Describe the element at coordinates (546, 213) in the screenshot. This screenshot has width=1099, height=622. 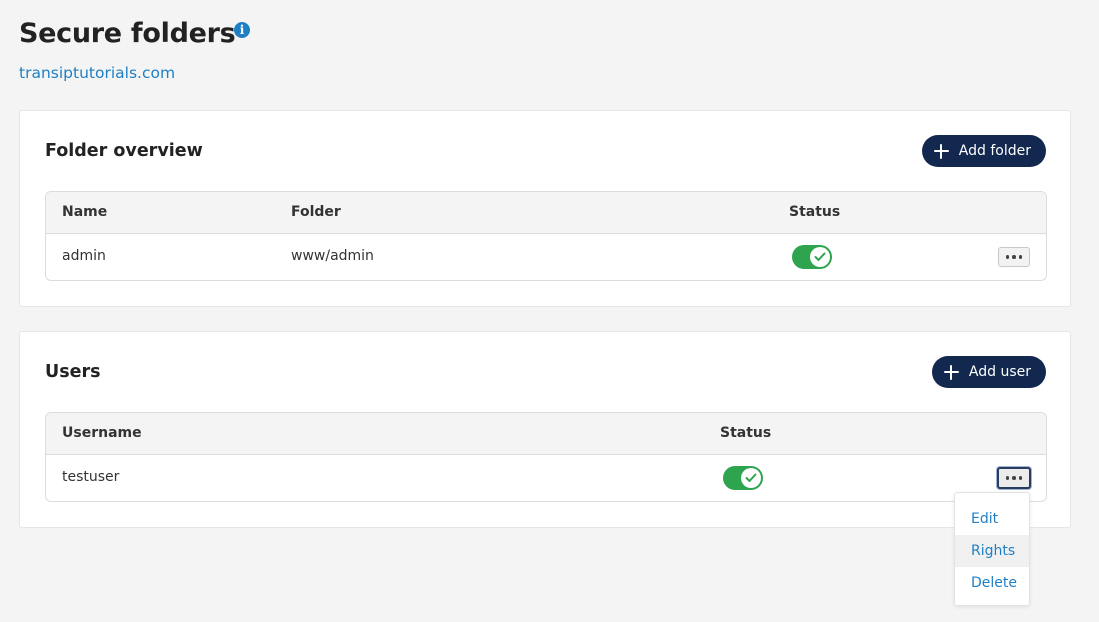
I see `folder-table-header: Name Folder Status` at that location.